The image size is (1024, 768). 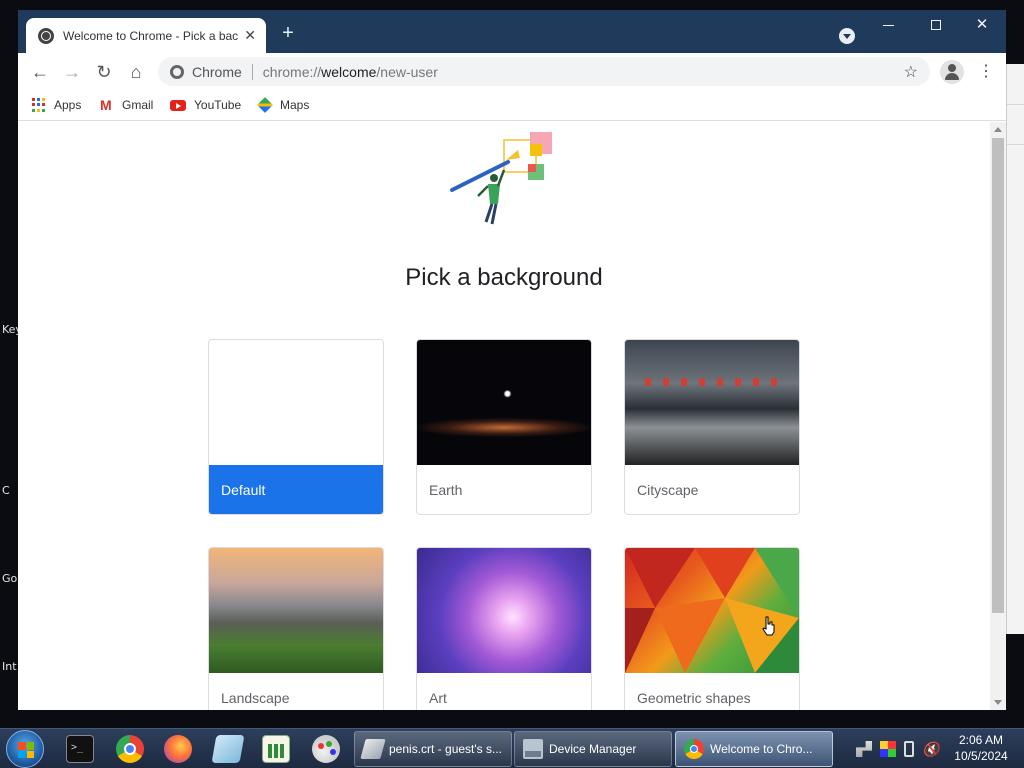 What do you see at coordinates (981, 756) in the screenshot?
I see `clock-date: 10/5/2024` at bounding box center [981, 756].